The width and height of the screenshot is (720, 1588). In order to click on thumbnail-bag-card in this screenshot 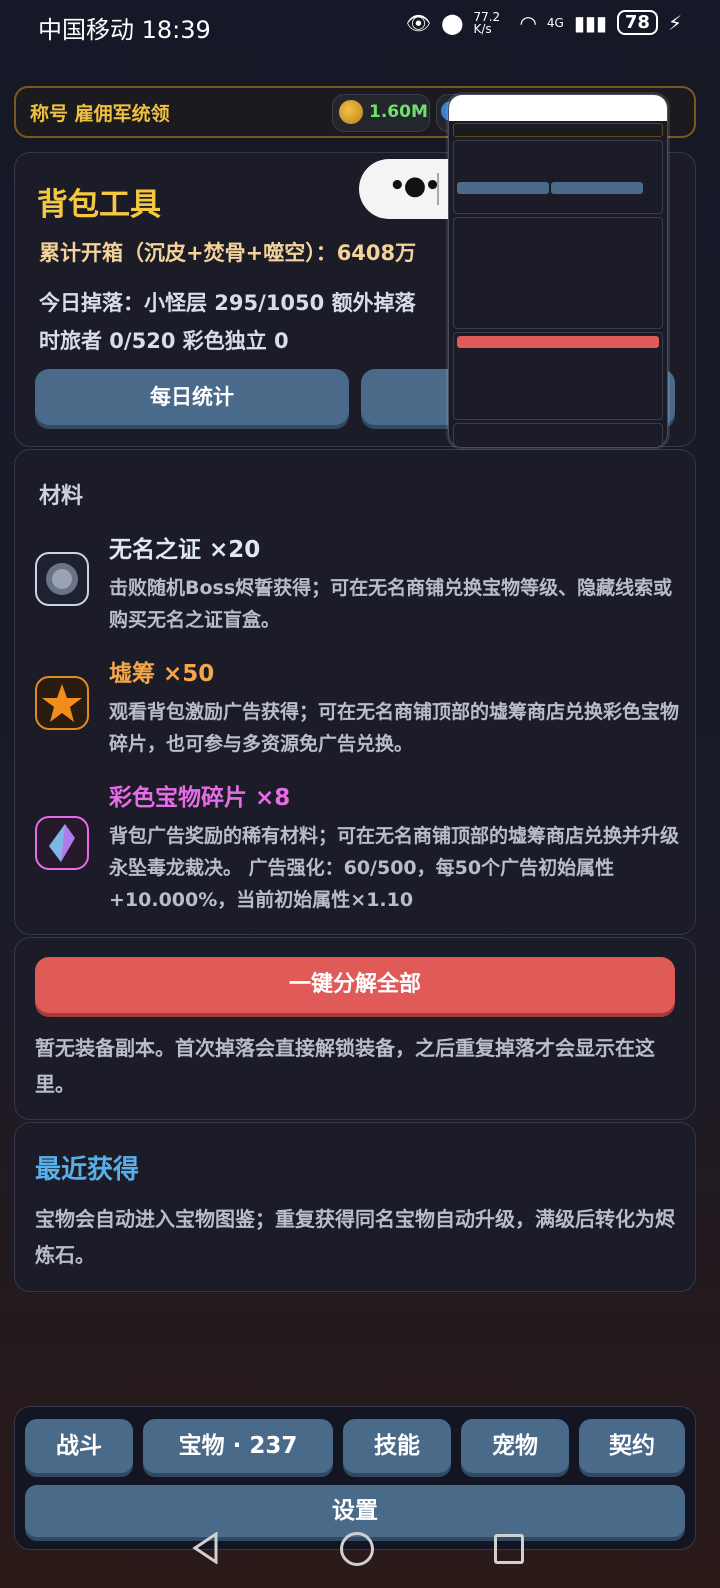, I will do `click(558, 177)`.